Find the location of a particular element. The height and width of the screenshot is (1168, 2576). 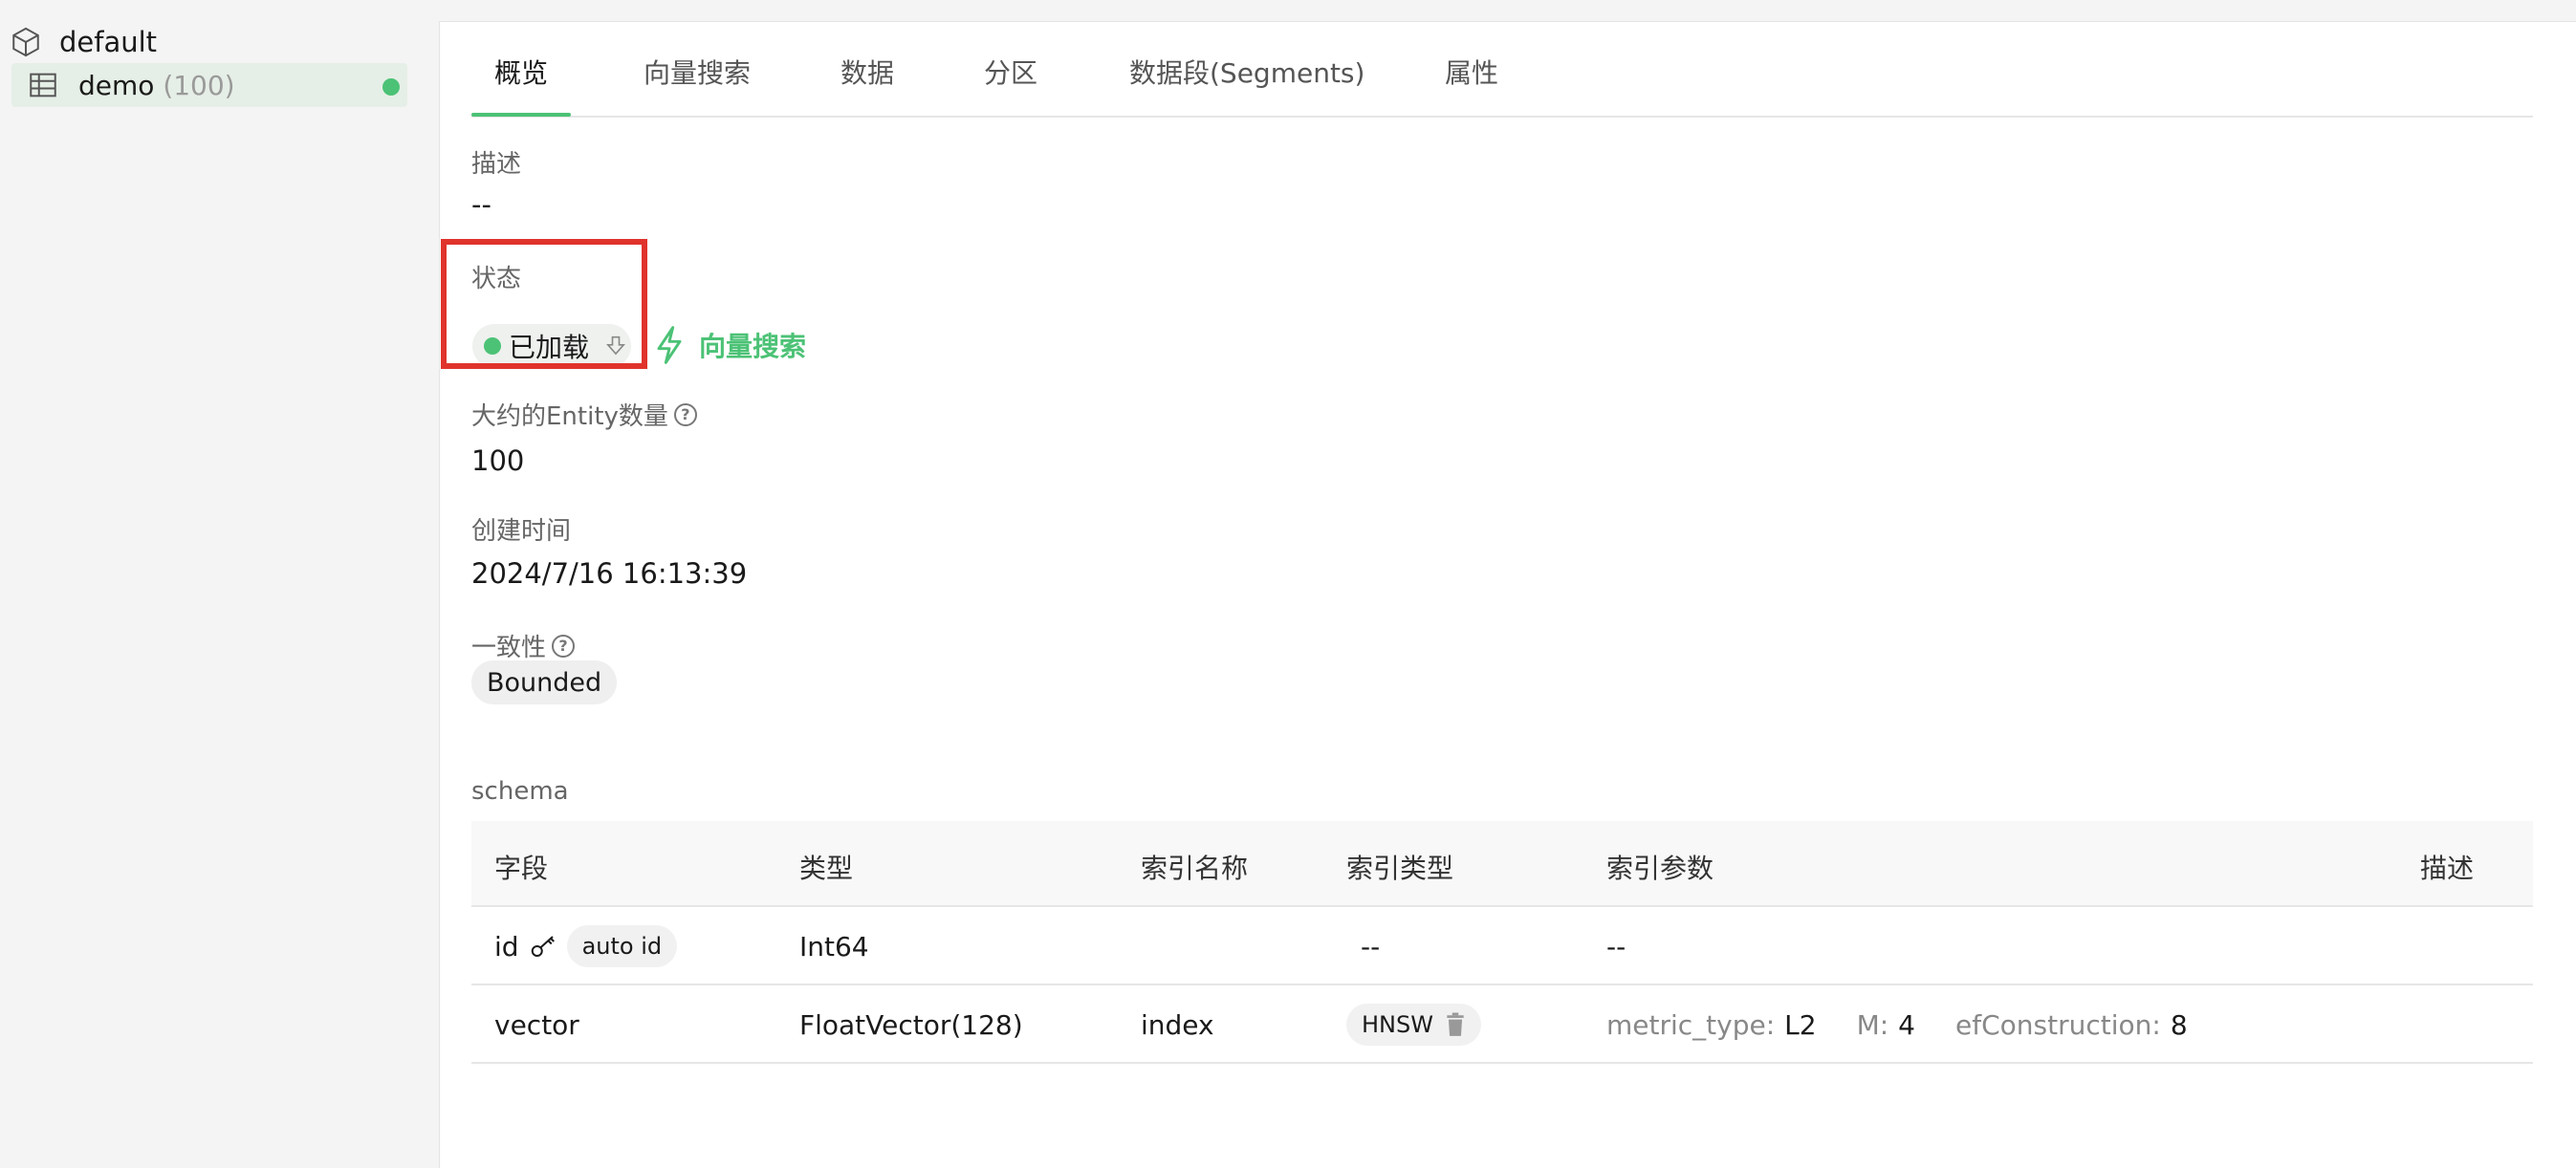

entity-count-value: 100 is located at coordinates (498, 460).